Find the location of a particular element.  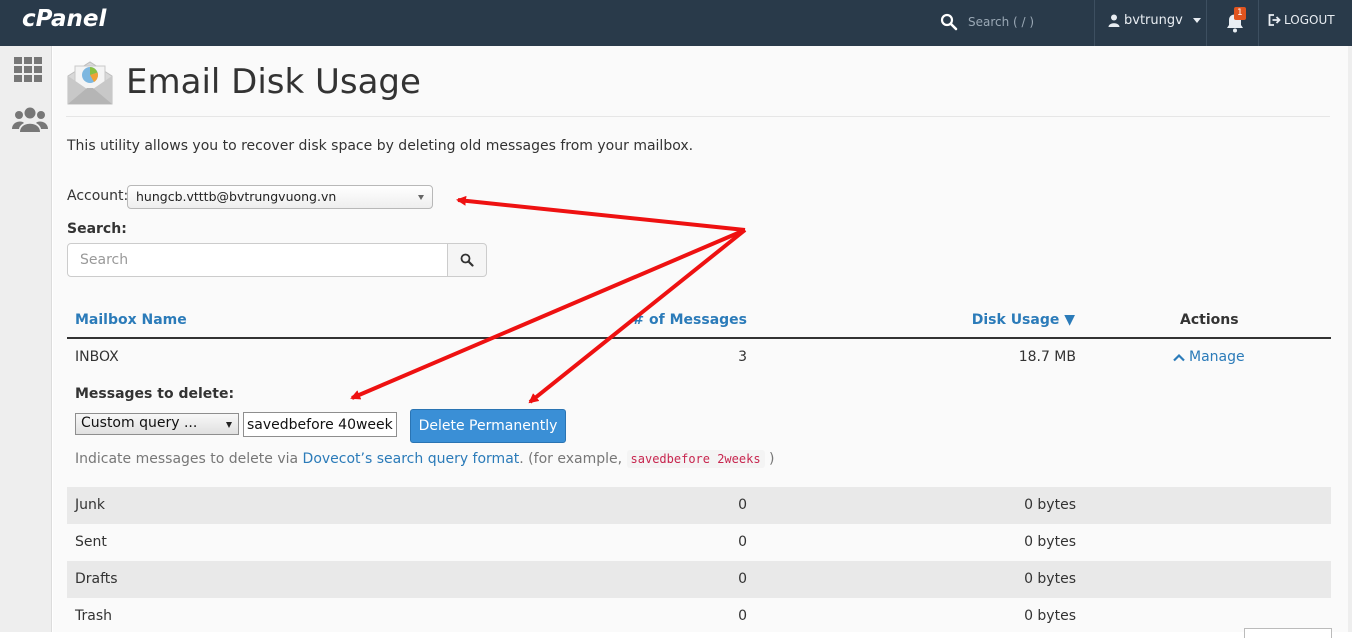

right-edge-strip is located at coordinates (1350, 339).